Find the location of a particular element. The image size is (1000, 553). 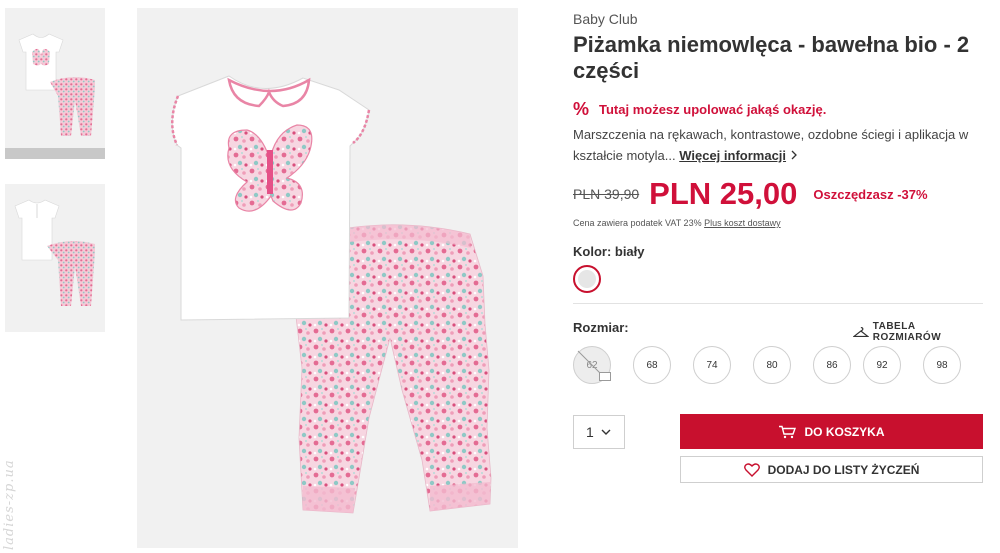

hanger-icon is located at coordinates (861, 332).